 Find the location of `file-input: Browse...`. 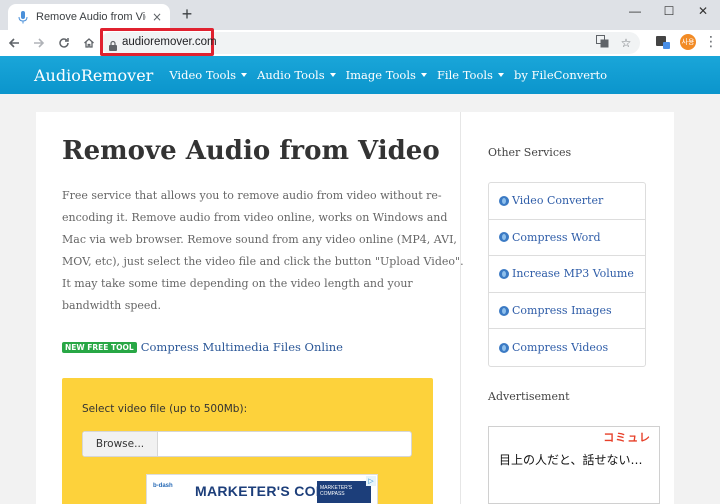

file-input: Browse... is located at coordinates (247, 444).